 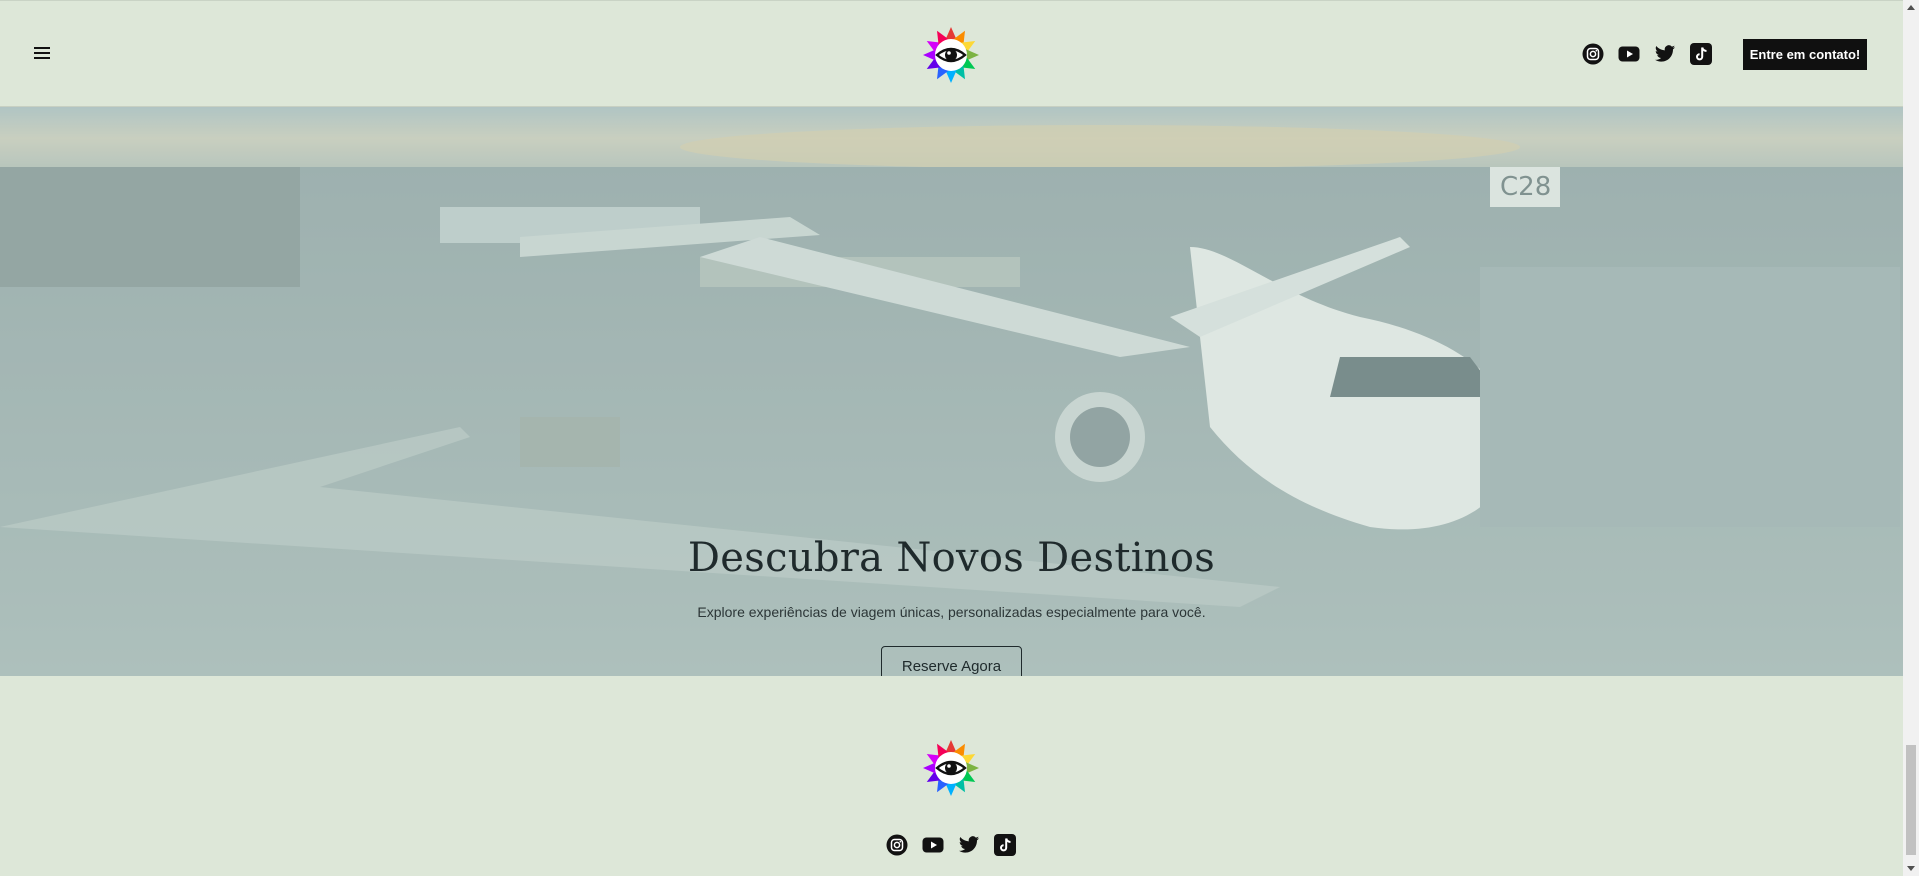 I want to click on book-now-button: Reserve Agora, so click(x=951, y=661).